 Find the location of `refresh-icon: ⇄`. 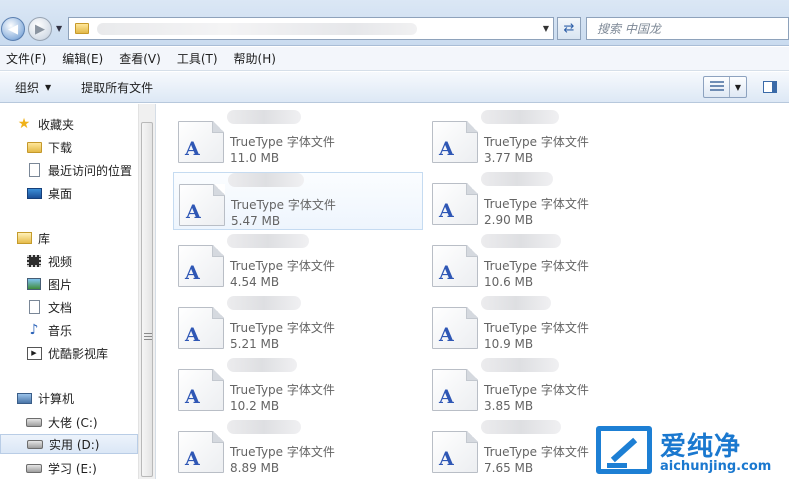

refresh-icon: ⇄ is located at coordinates (569, 28).